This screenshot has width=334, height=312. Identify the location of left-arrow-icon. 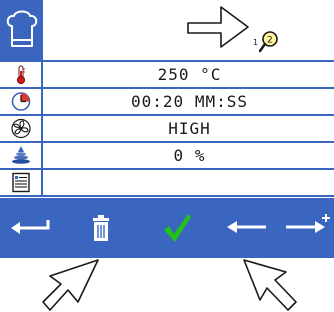
(246, 227).